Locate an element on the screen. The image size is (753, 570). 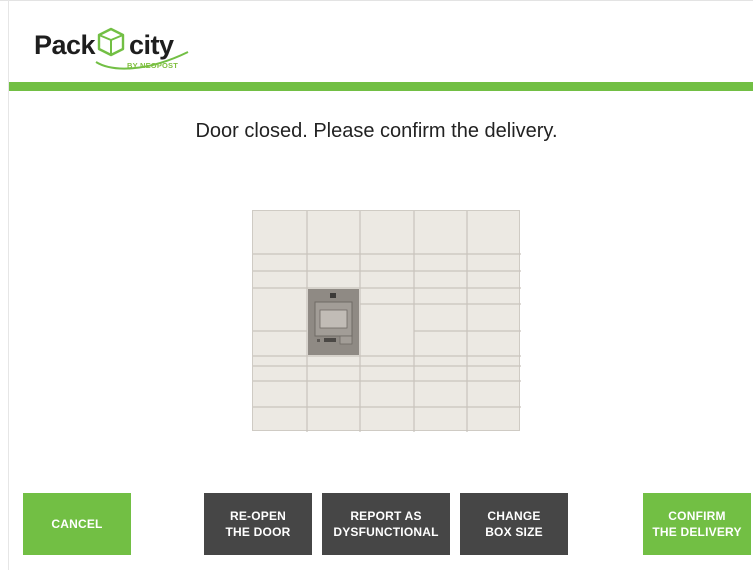
locker-grid is located at coordinates (387, 321).